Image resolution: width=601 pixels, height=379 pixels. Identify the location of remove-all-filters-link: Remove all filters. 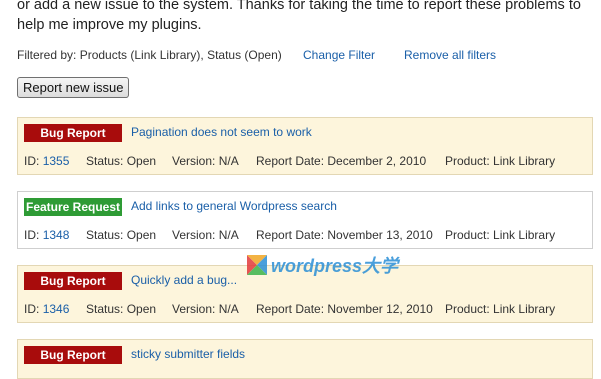
(450, 55).